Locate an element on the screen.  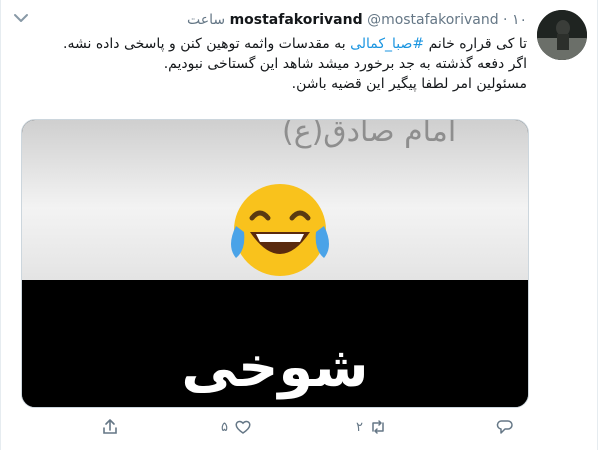
face-with-tears-of-joy-icon is located at coordinates (280, 230).